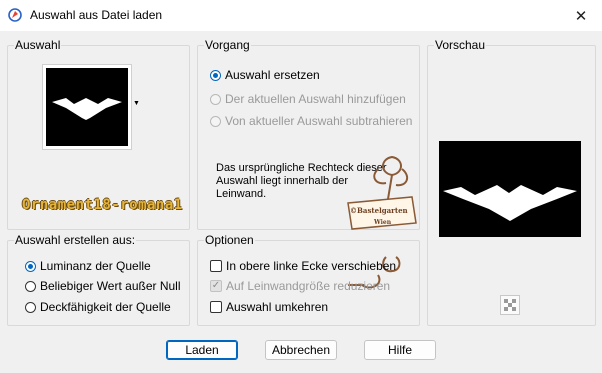 This screenshot has width=602, height=373. I want to click on radio-luminanz: Luminanz der Quelle, so click(88, 266).